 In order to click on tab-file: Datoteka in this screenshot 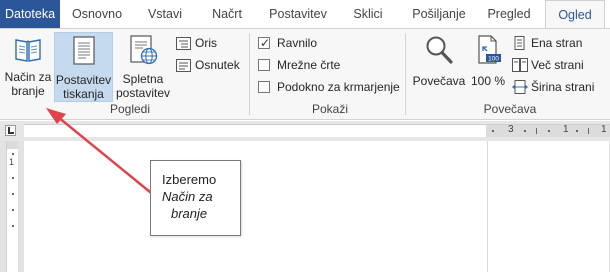, I will do `click(30, 14)`.